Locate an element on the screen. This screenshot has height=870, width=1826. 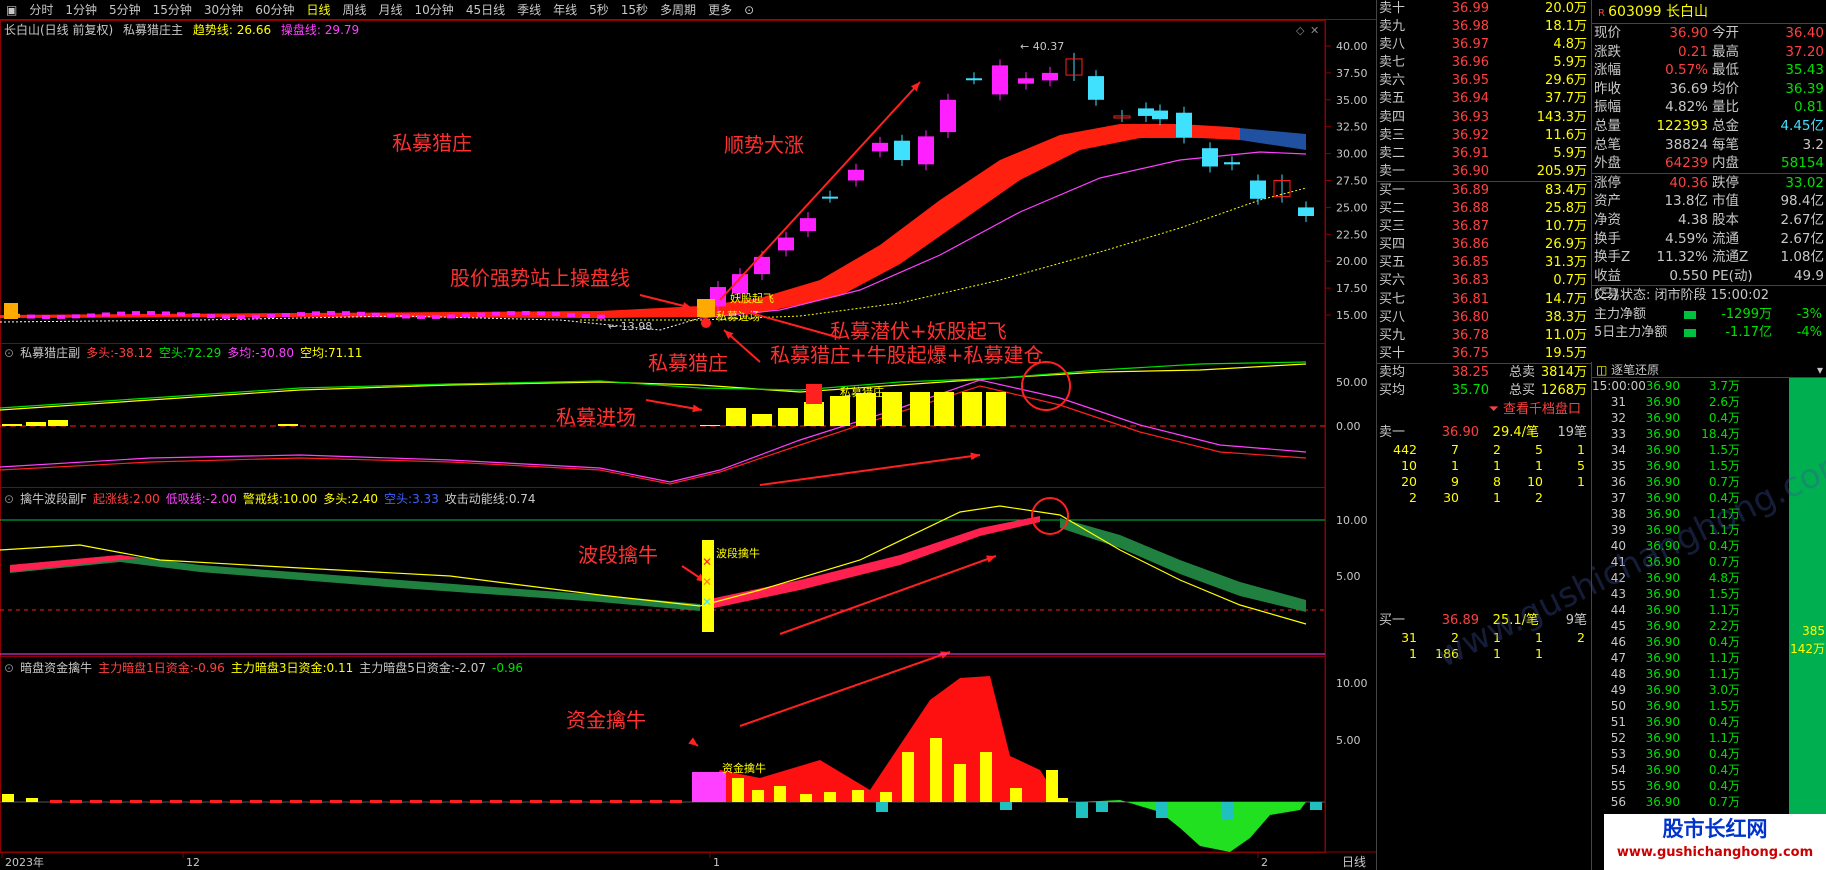
period-tab-0: 分时 is located at coordinates (41, 10).